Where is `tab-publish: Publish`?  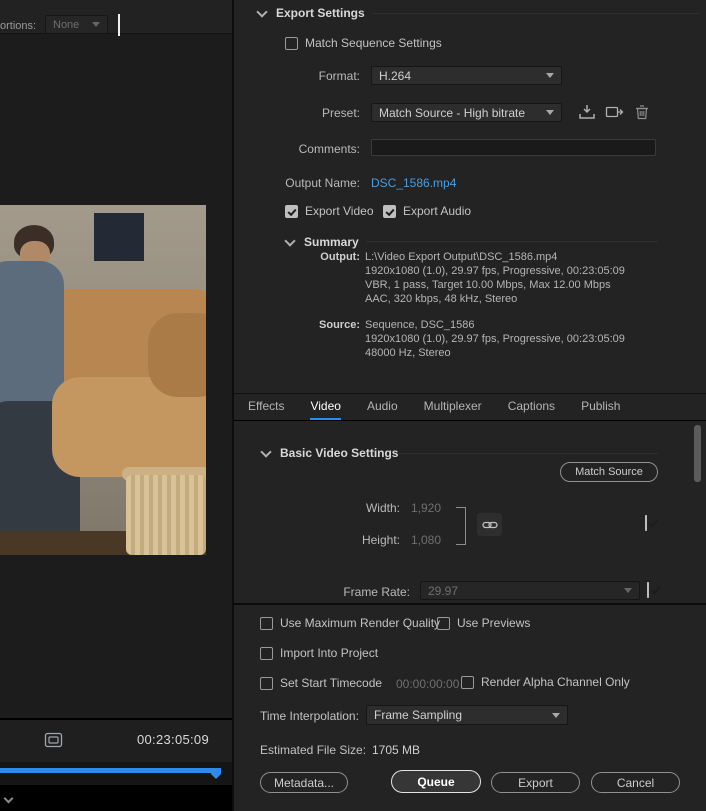 tab-publish: Publish is located at coordinates (600, 407).